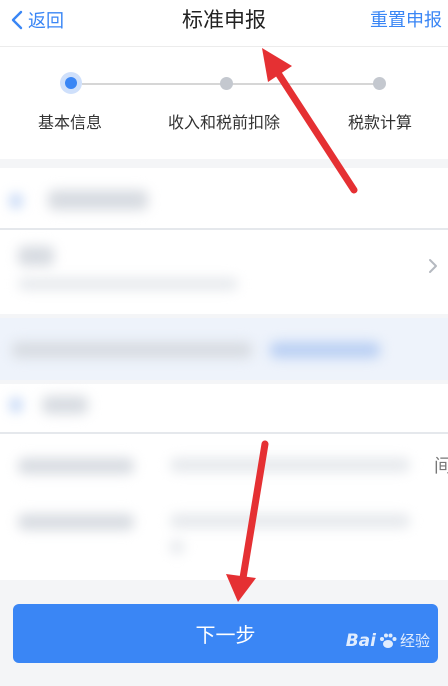 The width and height of the screenshot is (448, 686). Describe the element at coordinates (406, 19) in the screenshot. I see `reset-declaration-button: 重置申报` at that location.